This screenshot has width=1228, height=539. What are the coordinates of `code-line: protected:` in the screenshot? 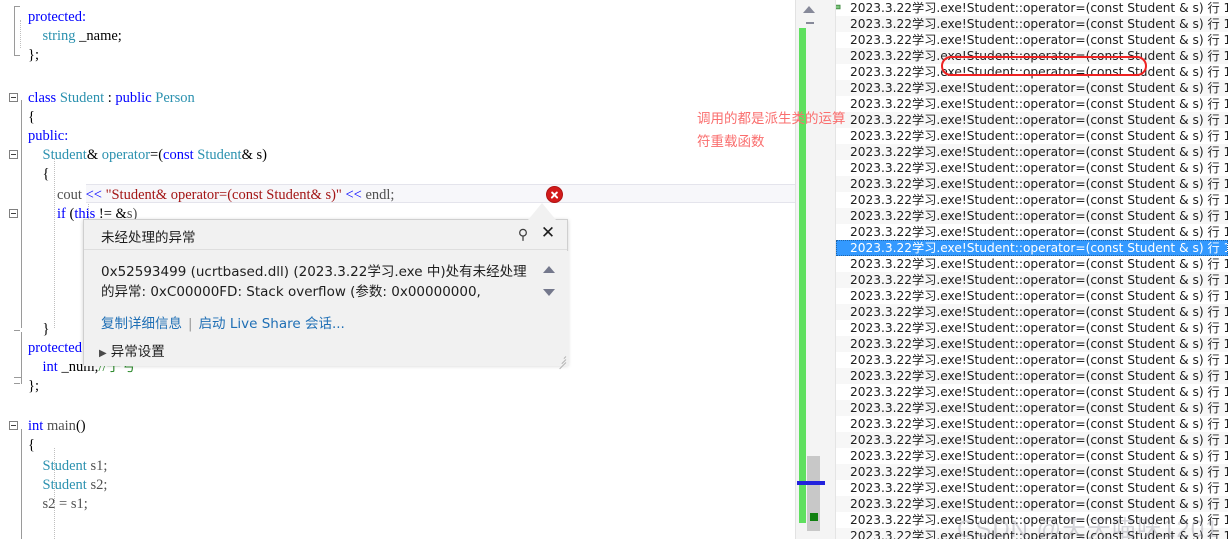 It's located at (397, 17).